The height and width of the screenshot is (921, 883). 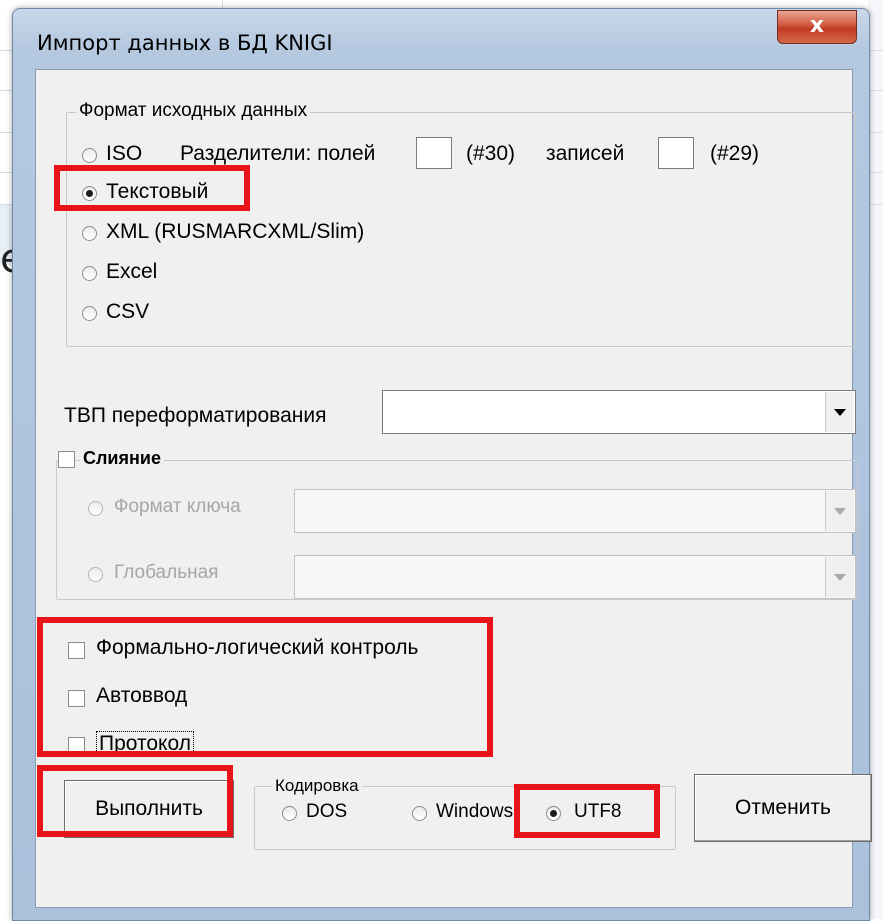 I want to click on global-dropdown-button, so click(x=839, y=577).